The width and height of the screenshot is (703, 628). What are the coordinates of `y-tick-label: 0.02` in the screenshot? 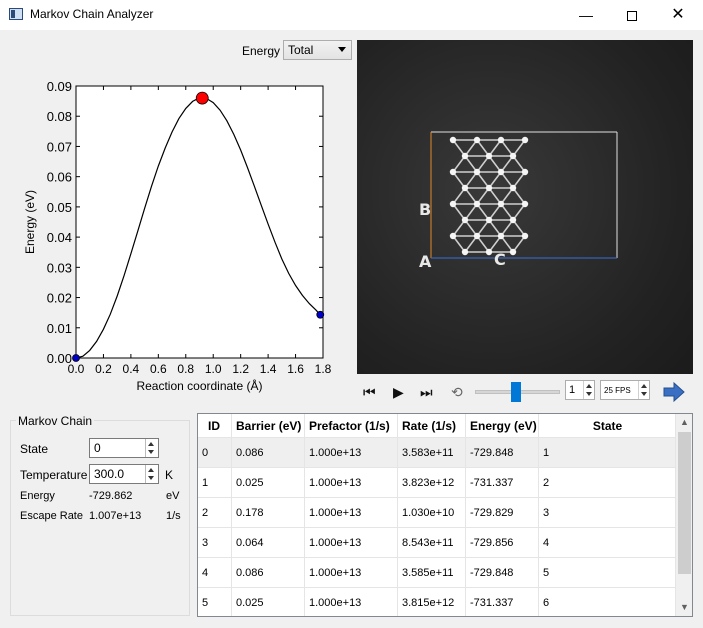 It's located at (59, 298).